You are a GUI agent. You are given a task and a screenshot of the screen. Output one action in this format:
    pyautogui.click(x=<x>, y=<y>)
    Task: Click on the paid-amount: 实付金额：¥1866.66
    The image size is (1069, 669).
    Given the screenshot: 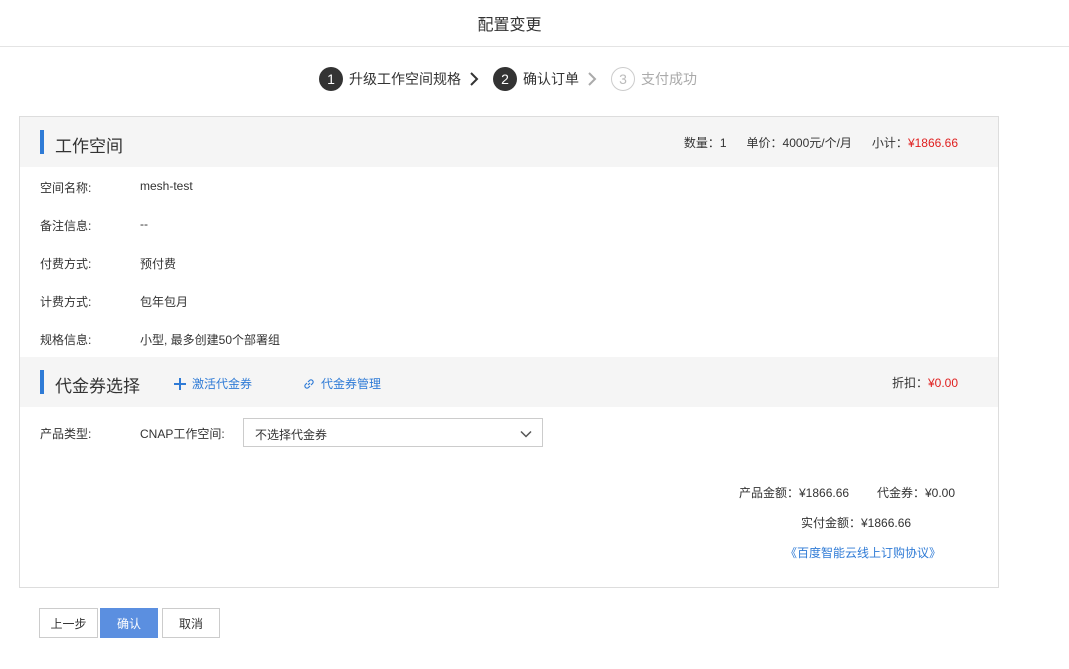 What is the action you would take?
    pyautogui.click(x=856, y=523)
    